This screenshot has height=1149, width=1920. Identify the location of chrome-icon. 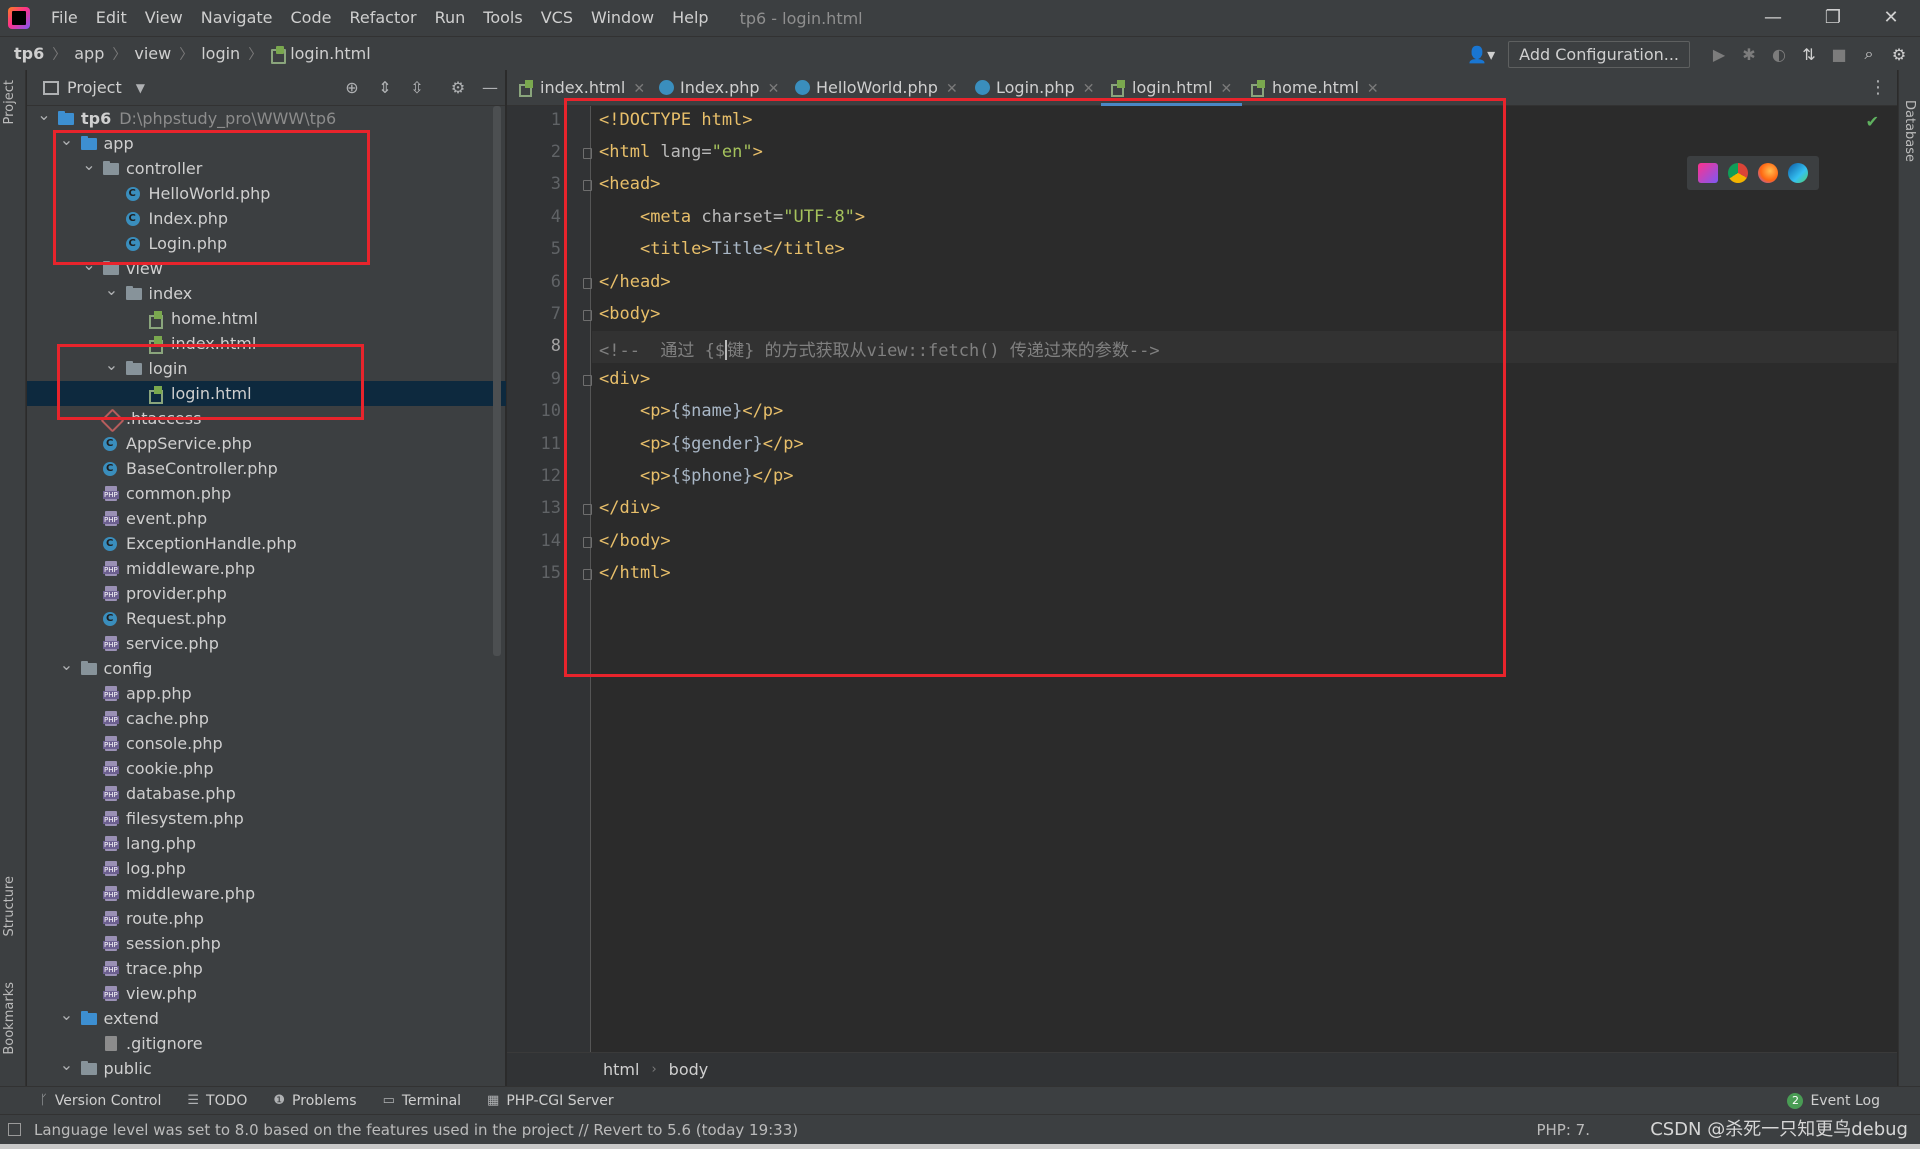
(1738, 173).